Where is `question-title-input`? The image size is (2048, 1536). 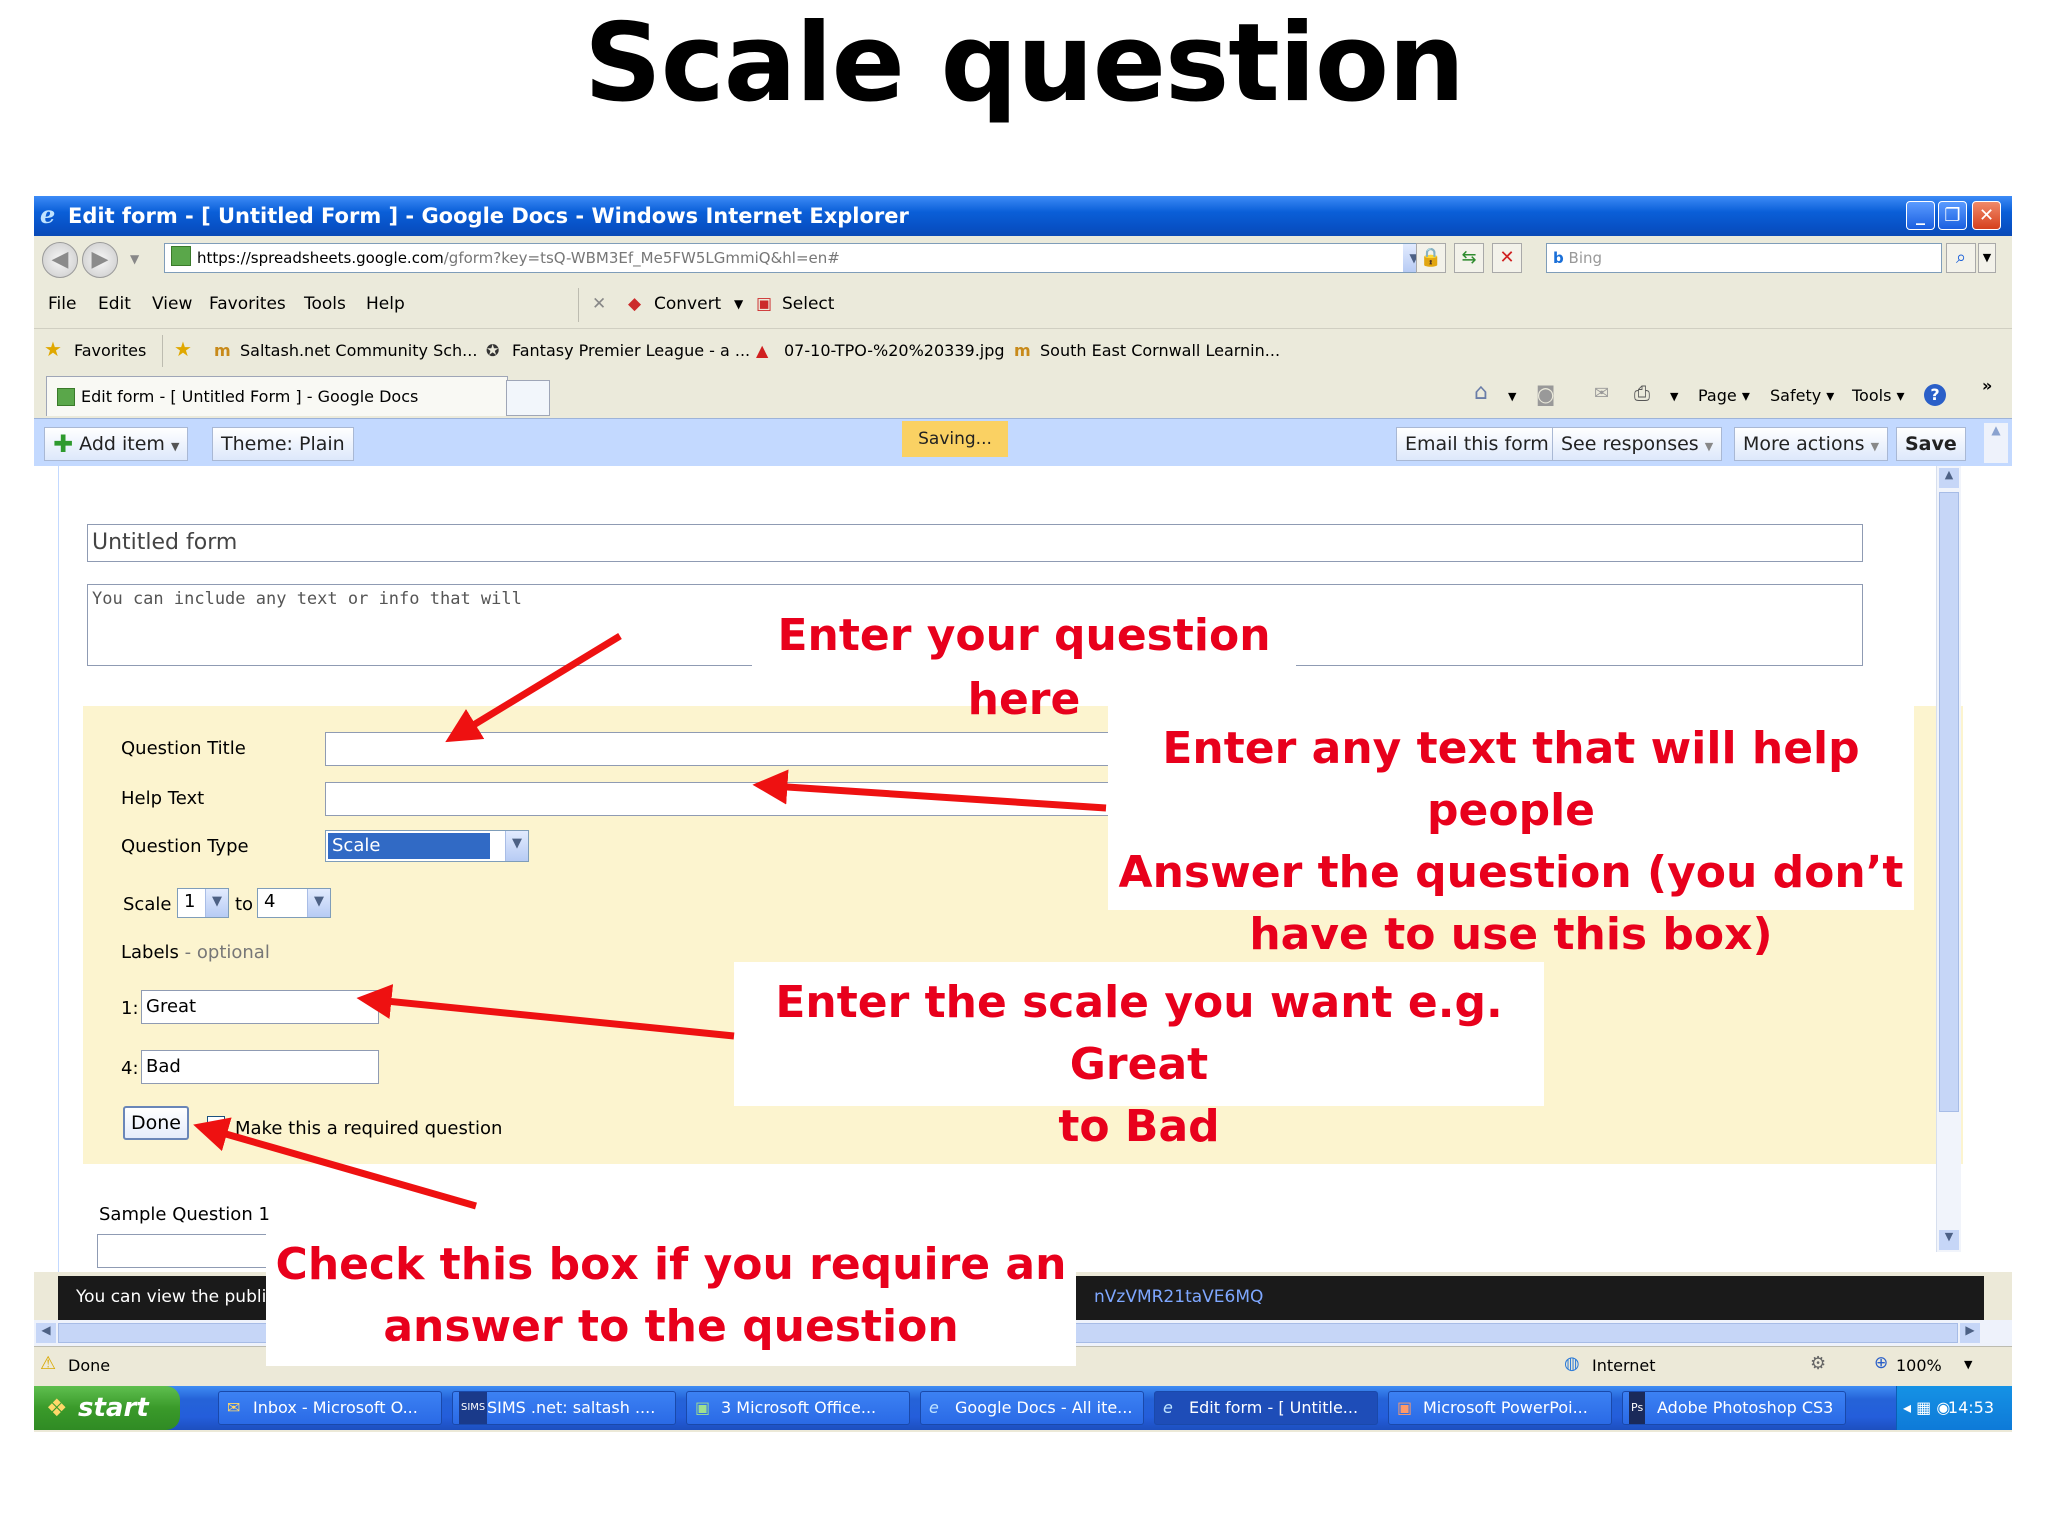 question-title-input is located at coordinates (735, 749).